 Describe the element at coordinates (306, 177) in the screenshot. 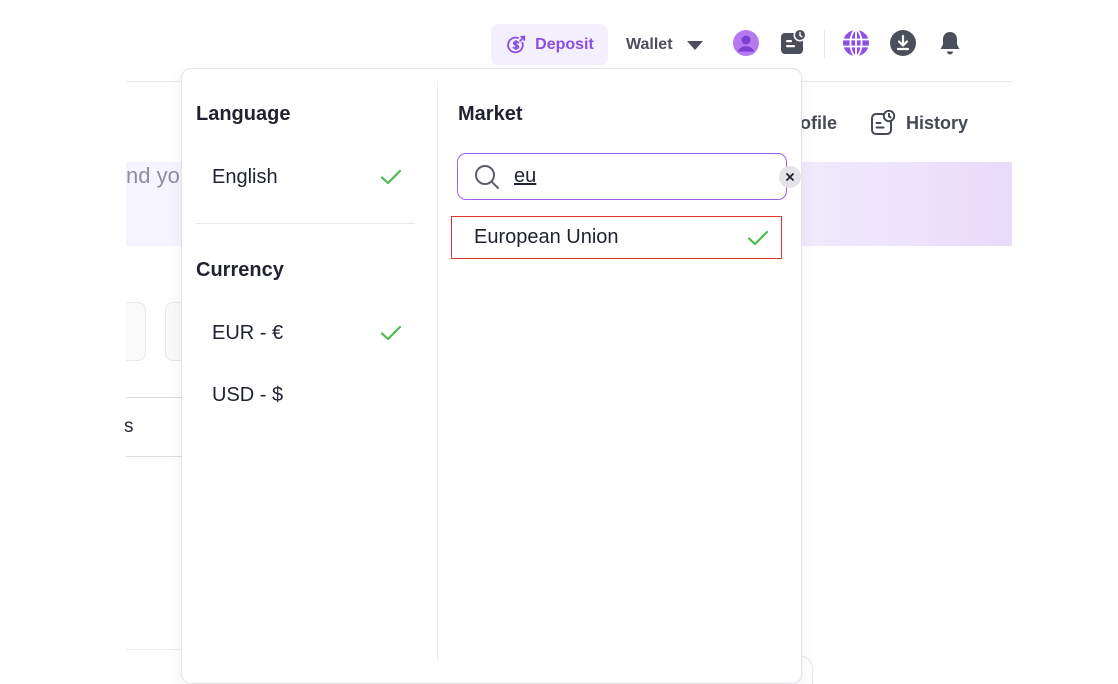

I see `language-option-english: English` at that location.